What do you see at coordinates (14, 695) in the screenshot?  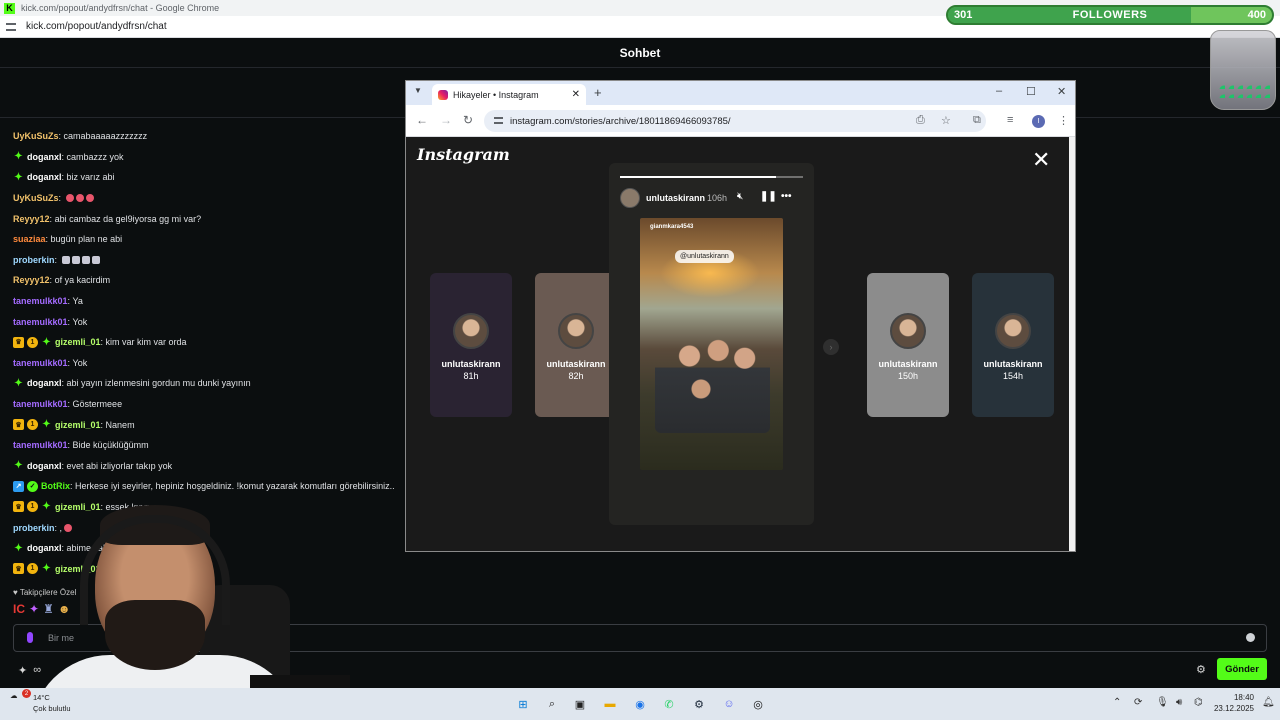 I see `weather-icon: ☁` at bounding box center [14, 695].